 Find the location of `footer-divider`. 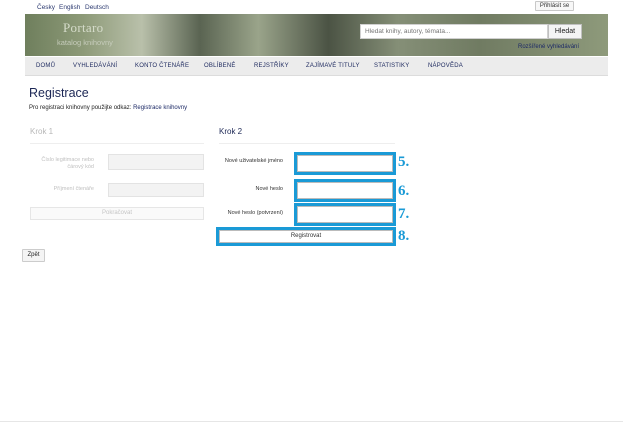

footer-divider is located at coordinates (311, 421).